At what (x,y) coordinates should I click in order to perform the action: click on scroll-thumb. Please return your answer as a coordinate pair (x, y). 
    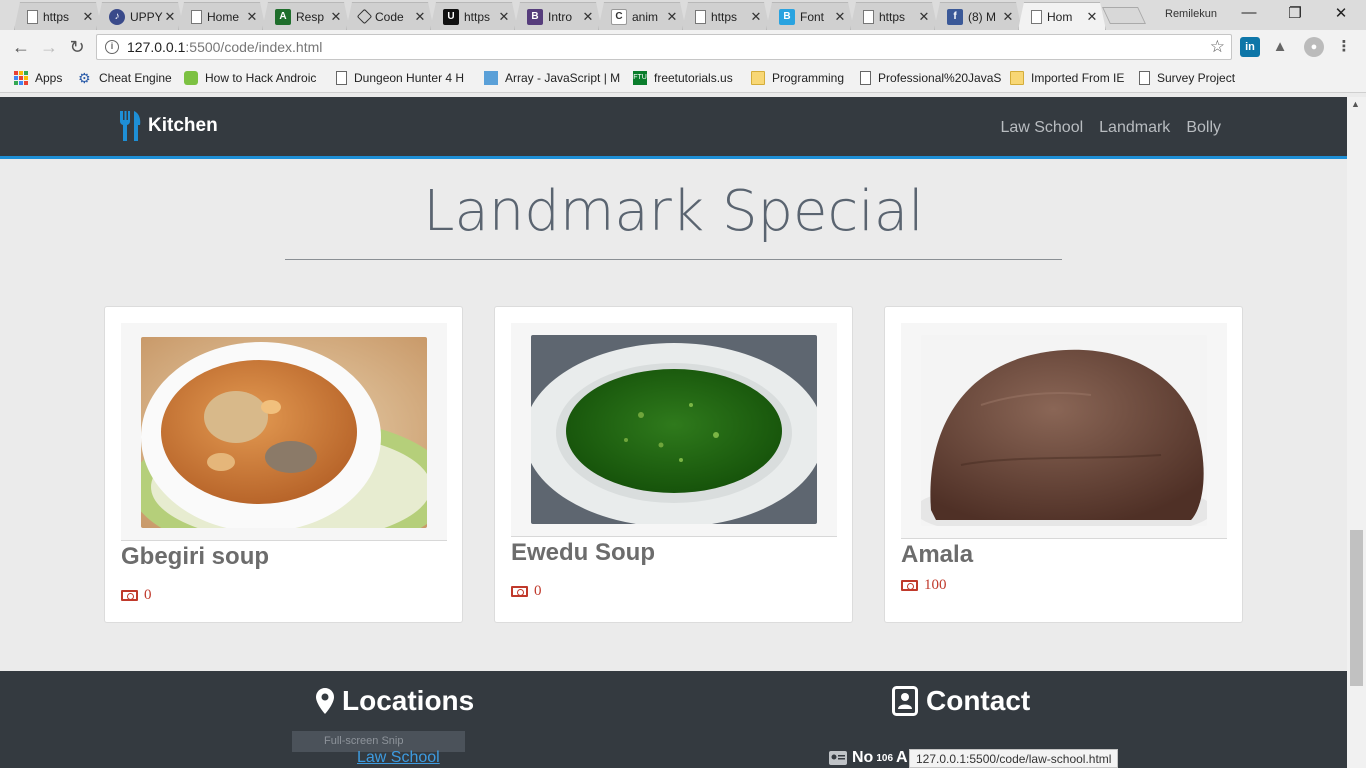
    Looking at the image, I should click on (1356, 608).